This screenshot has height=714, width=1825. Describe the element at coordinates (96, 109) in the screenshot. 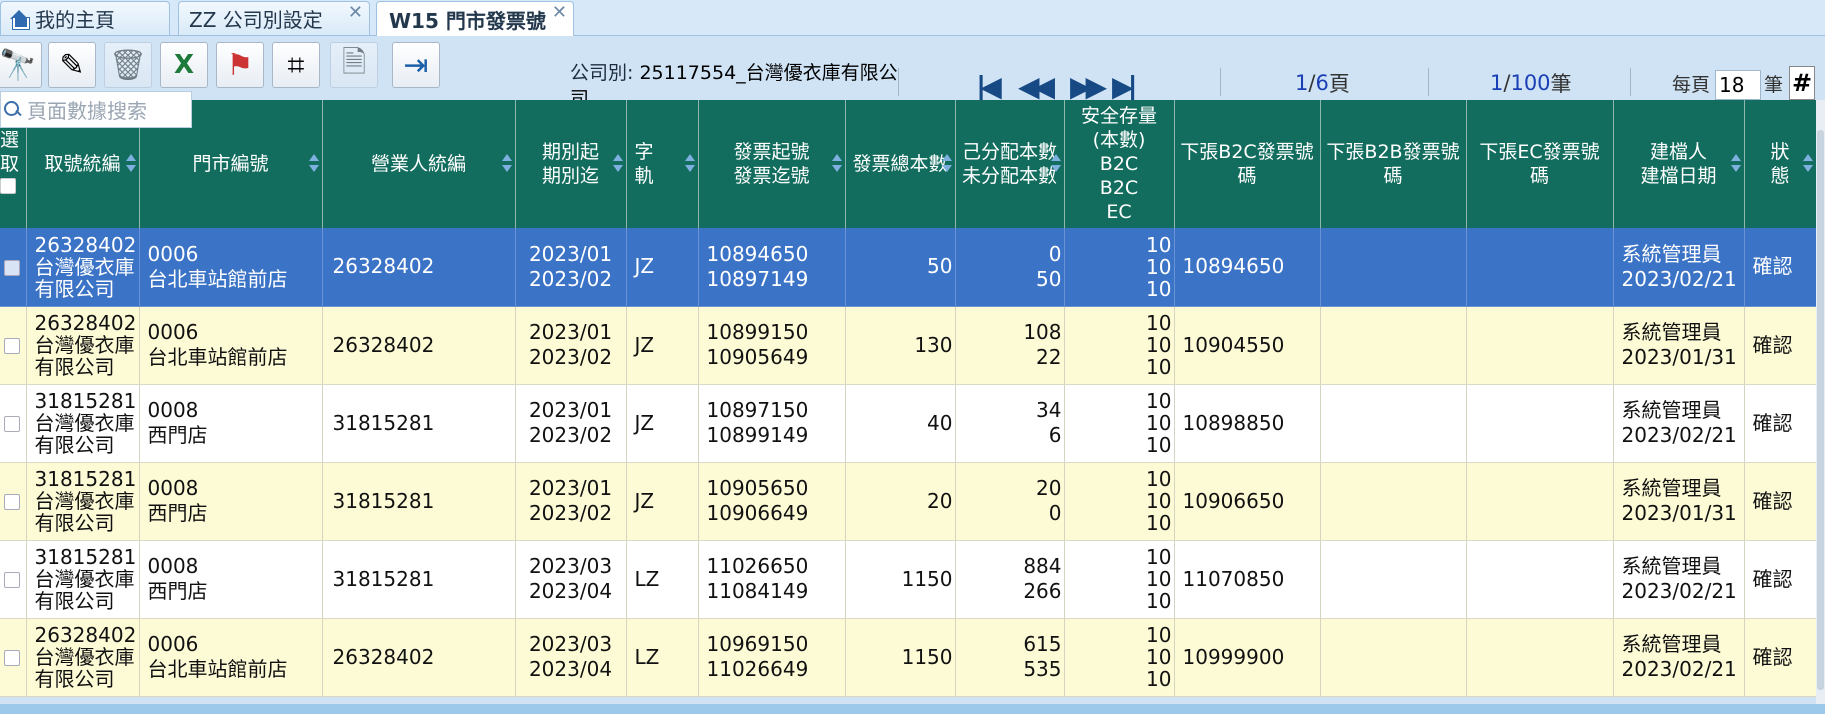

I see `search-box: 頁面數據搜索` at that location.